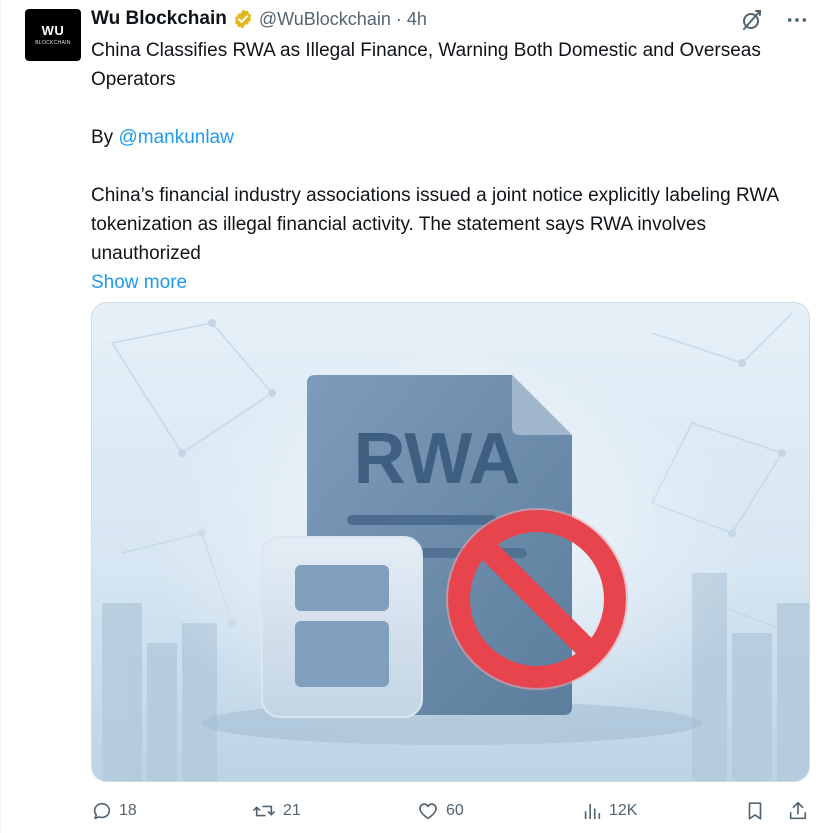  I want to click on tweet-actions-bar: 18 21 60 12K, so click(450, 813).